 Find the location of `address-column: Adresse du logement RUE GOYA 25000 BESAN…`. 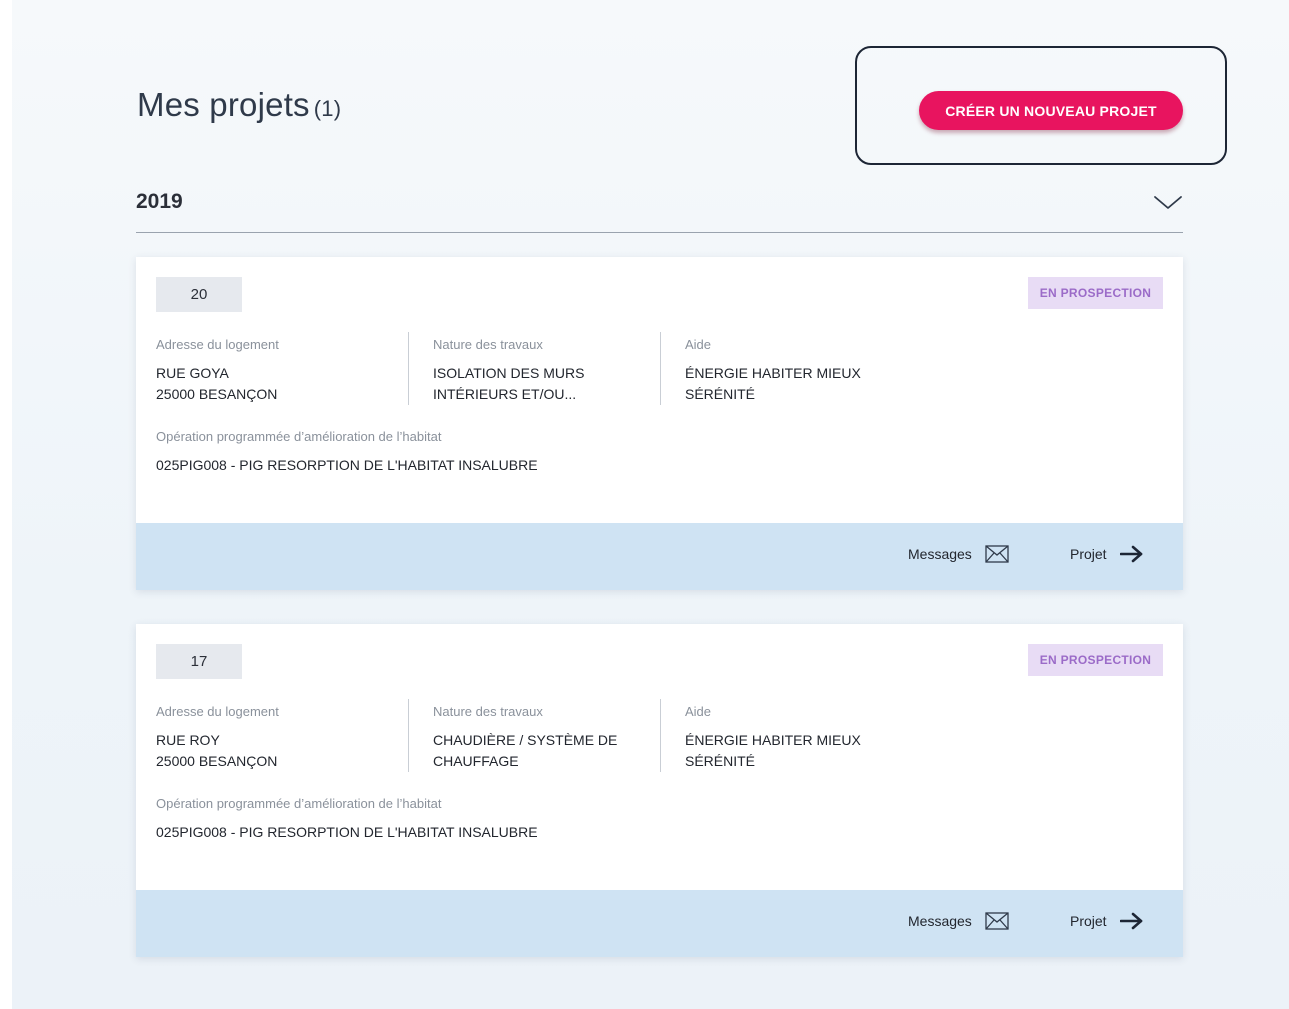

address-column: Adresse du logement RUE GOYA 25000 BESAN… is located at coordinates (217, 371).